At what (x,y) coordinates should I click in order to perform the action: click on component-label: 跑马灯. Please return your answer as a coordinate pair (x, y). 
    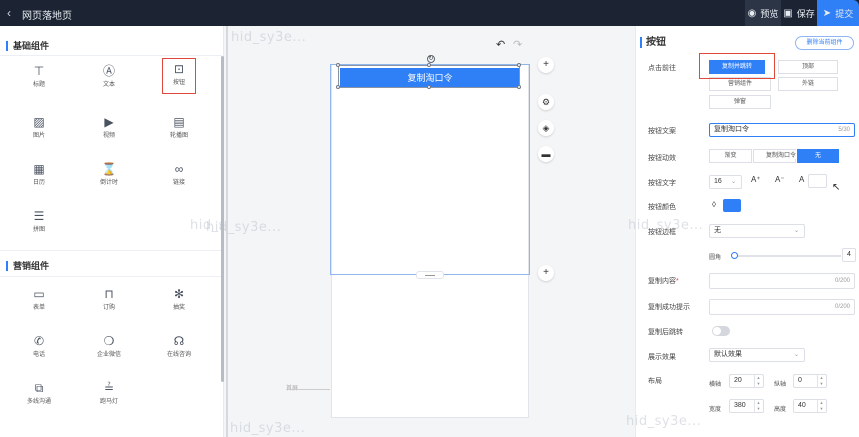
    Looking at the image, I should click on (108, 402).